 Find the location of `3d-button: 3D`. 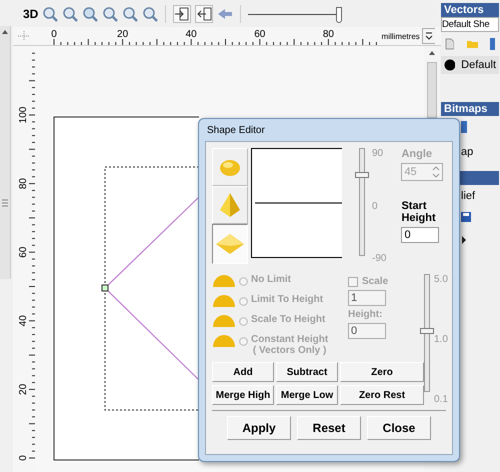

3d-button: 3D is located at coordinates (30, 13).